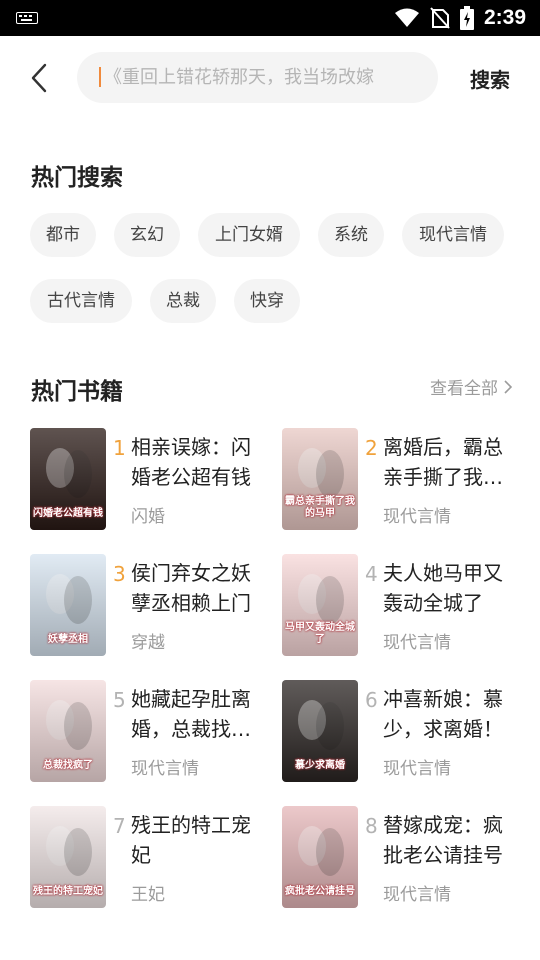 The height and width of the screenshot is (960, 540). I want to click on book-category: 闪婚, so click(148, 517).